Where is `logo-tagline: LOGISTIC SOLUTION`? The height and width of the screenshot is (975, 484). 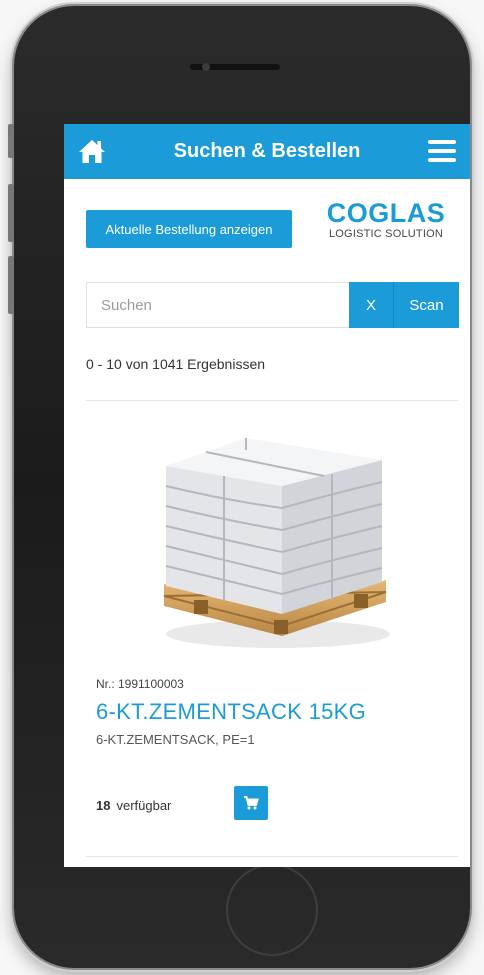
logo-tagline: LOGISTIC SOLUTION is located at coordinates (386, 234).